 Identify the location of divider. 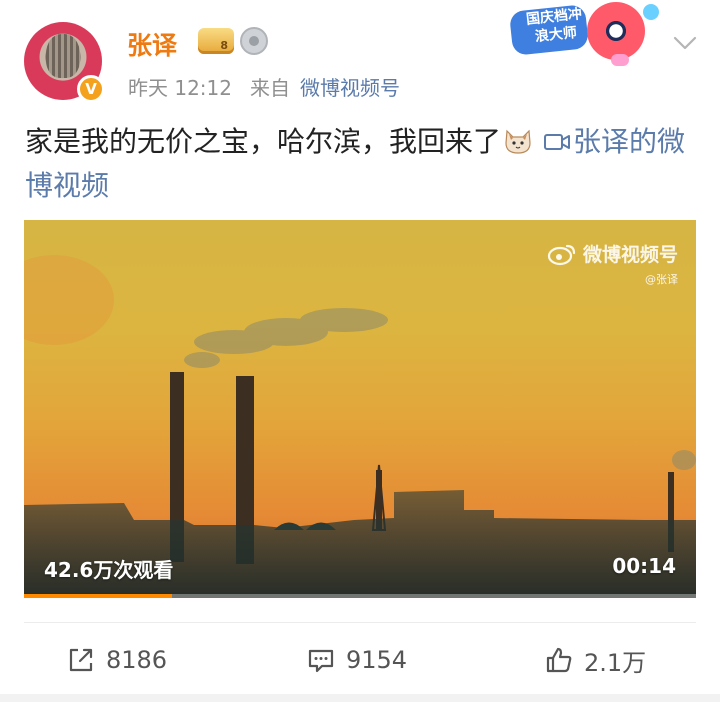
(360, 622).